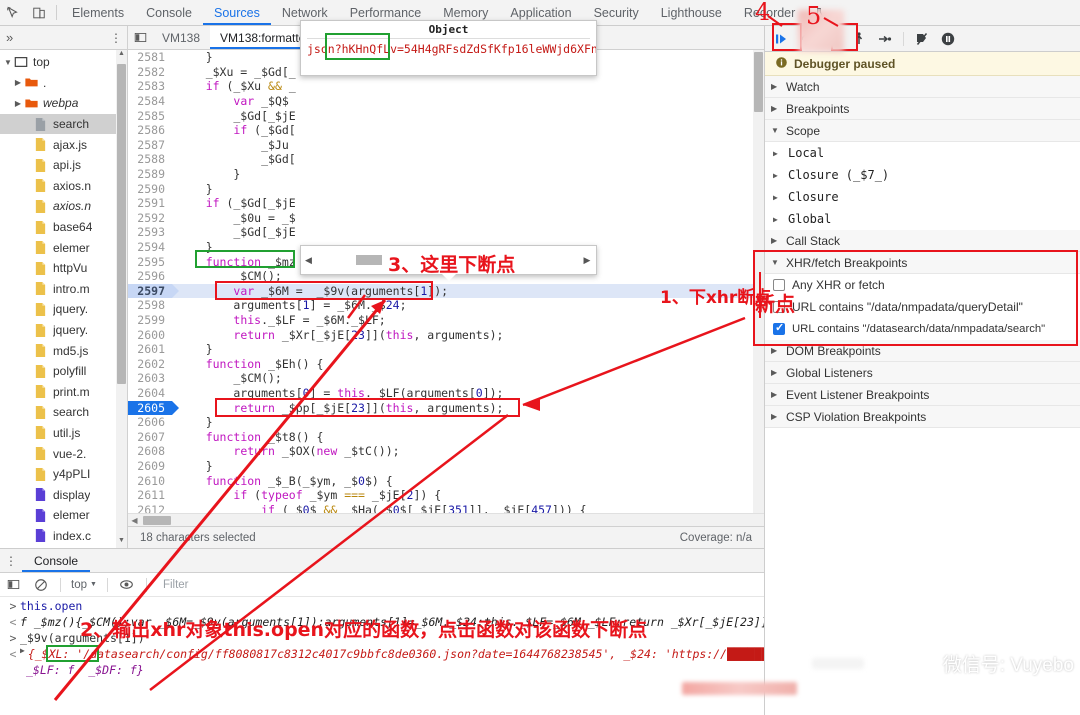 The width and height of the screenshot is (1080, 715). What do you see at coordinates (922, 263) in the screenshot?
I see `section-xhr-fetch-breakpoints: ▼ XHR/fetch Breakpoints` at bounding box center [922, 263].